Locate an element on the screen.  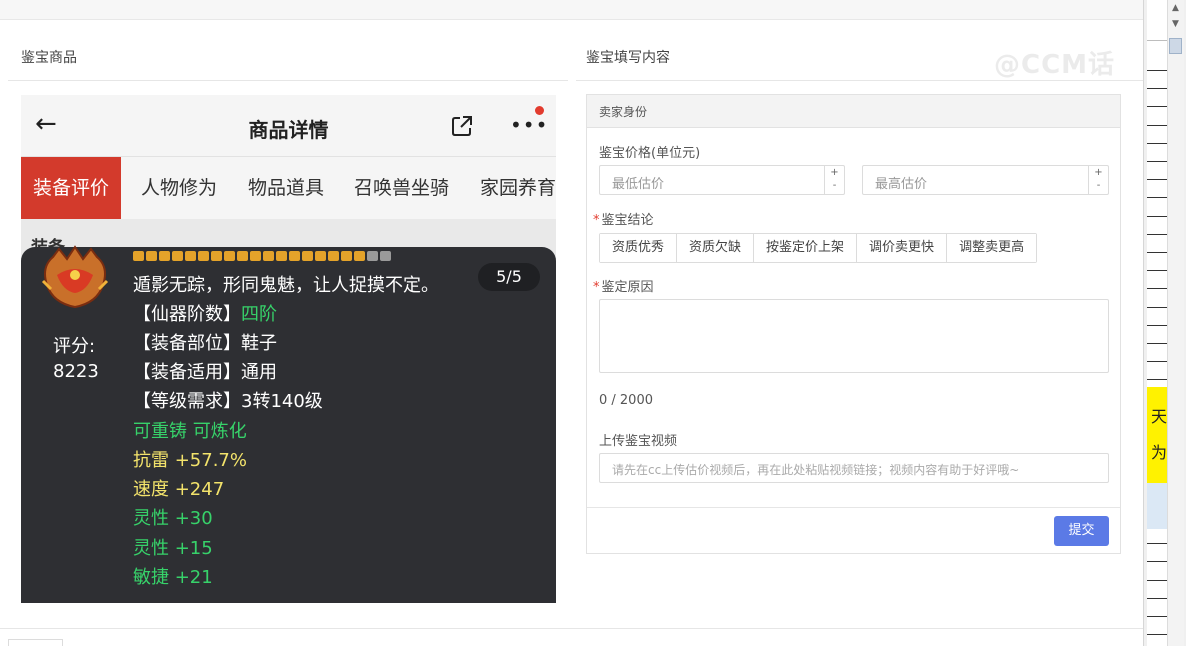
conclusion-label: * 鉴宝结论 is located at coordinates (623, 218).